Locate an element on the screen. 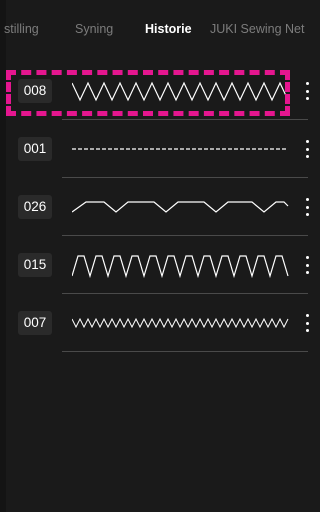 The image size is (320, 512). history-item-015: 015 is located at coordinates (160, 265).